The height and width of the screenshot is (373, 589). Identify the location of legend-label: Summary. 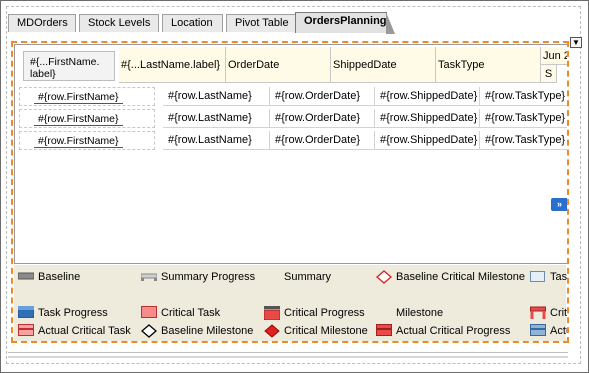
(308, 277).